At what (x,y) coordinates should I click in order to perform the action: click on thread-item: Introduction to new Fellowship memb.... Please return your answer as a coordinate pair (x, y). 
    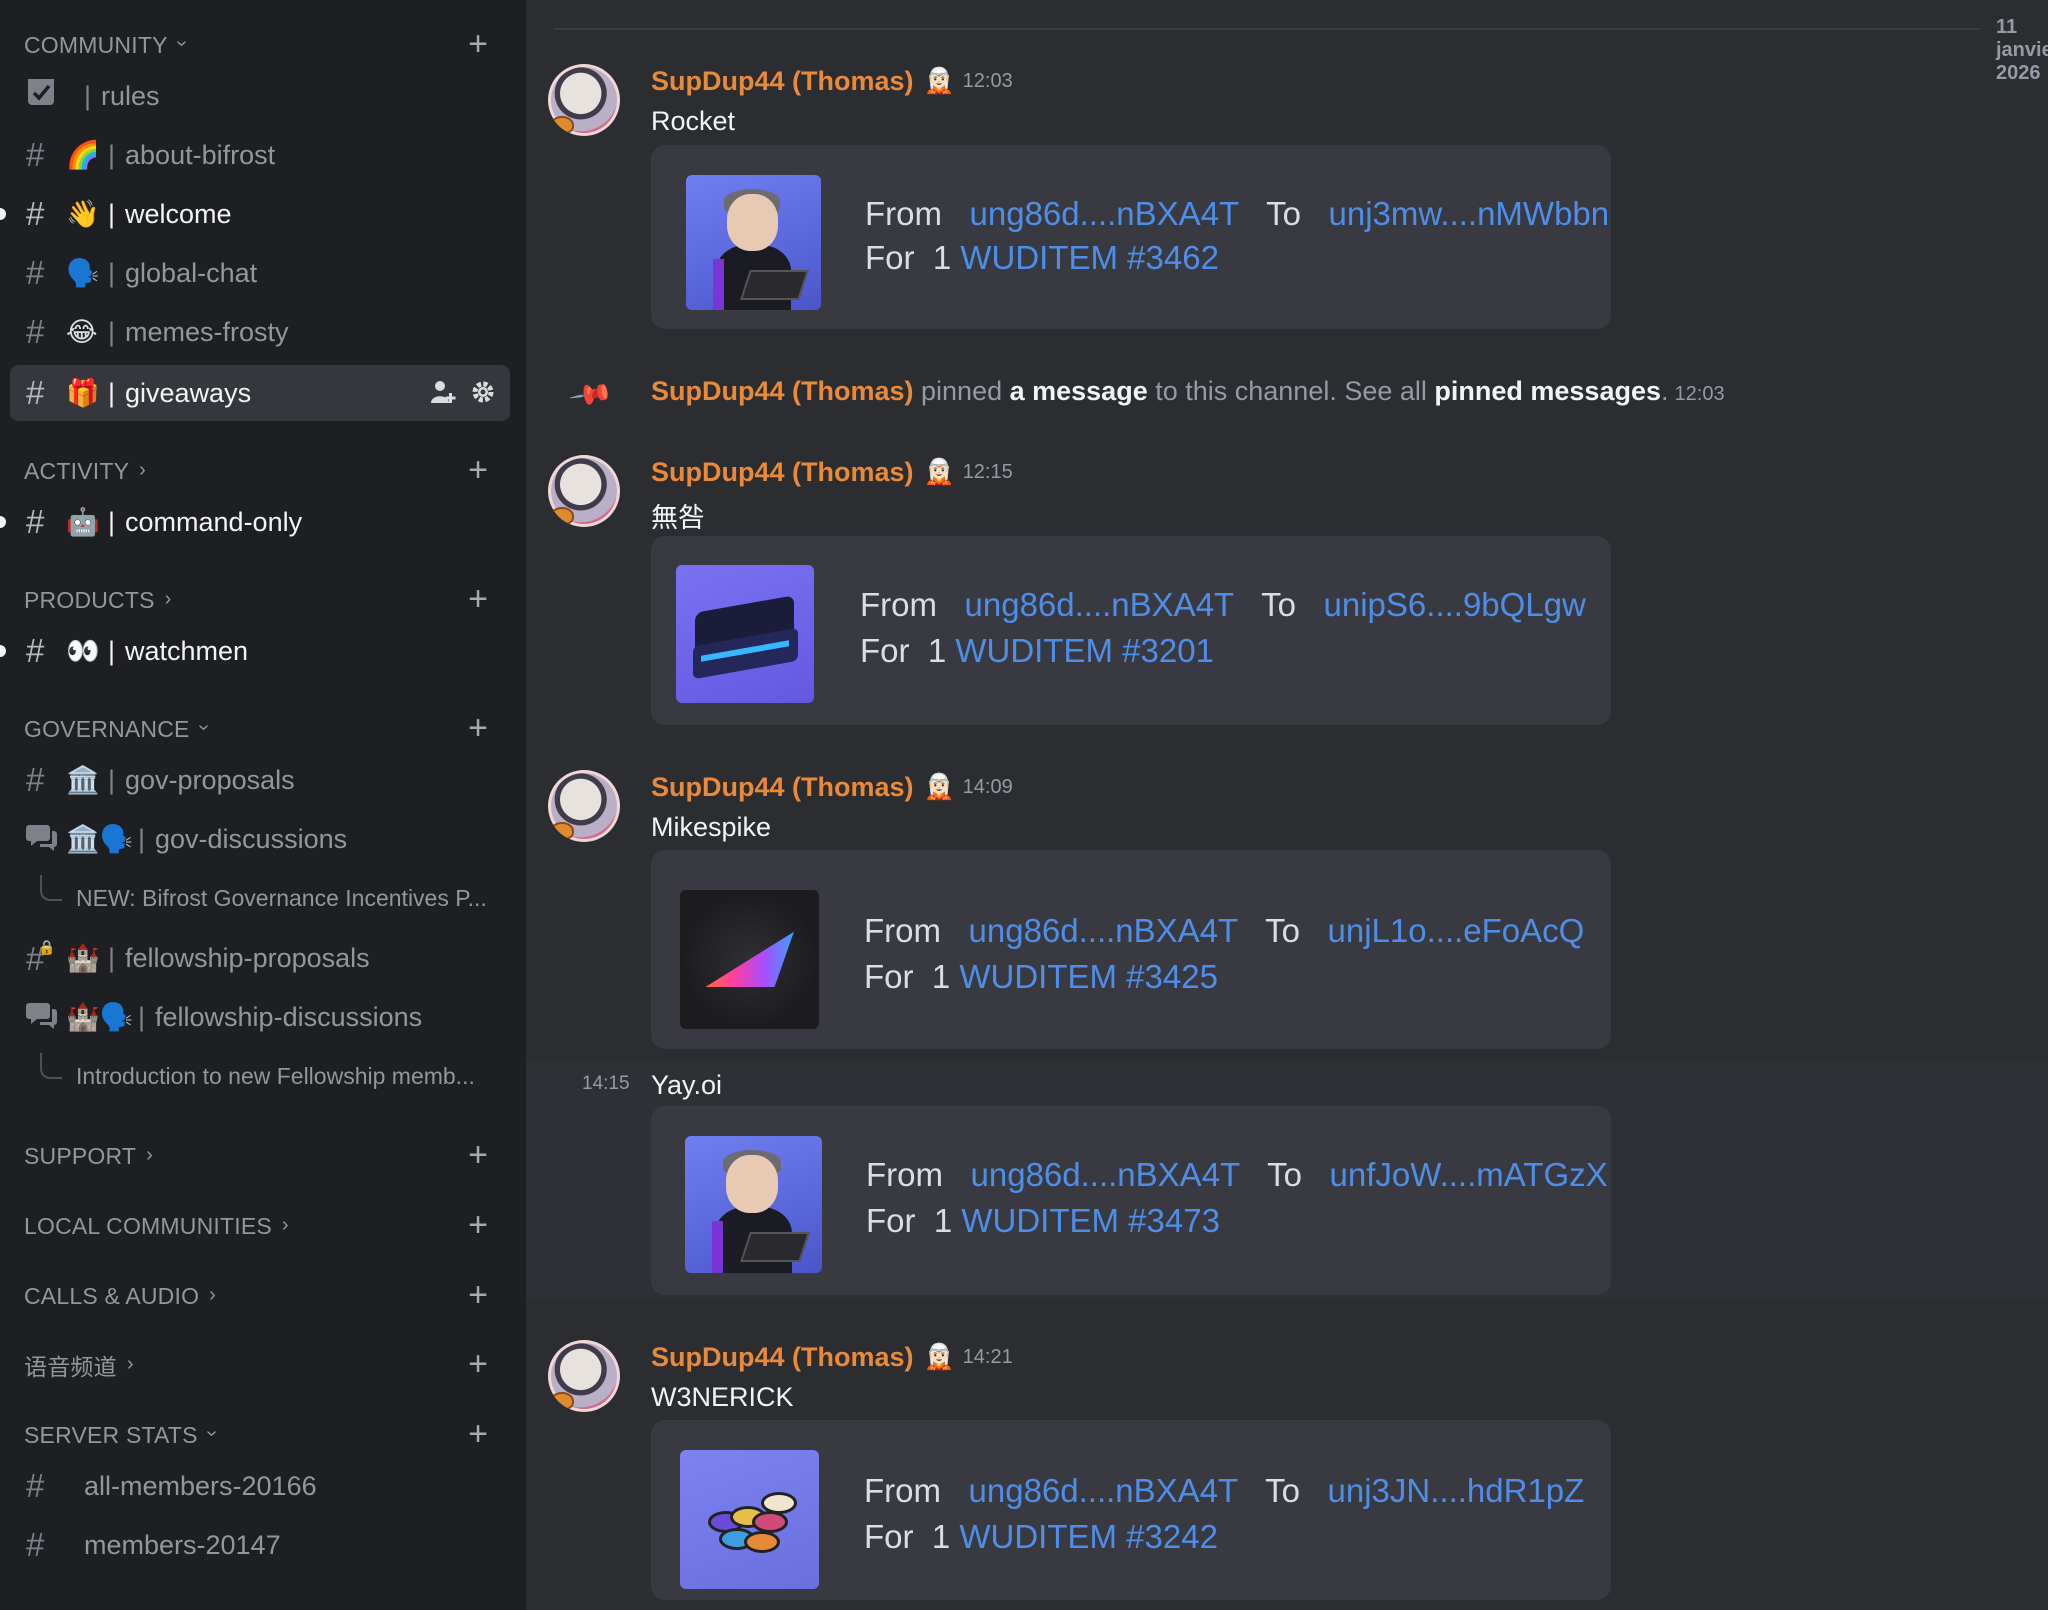
    Looking at the image, I should click on (275, 1075).